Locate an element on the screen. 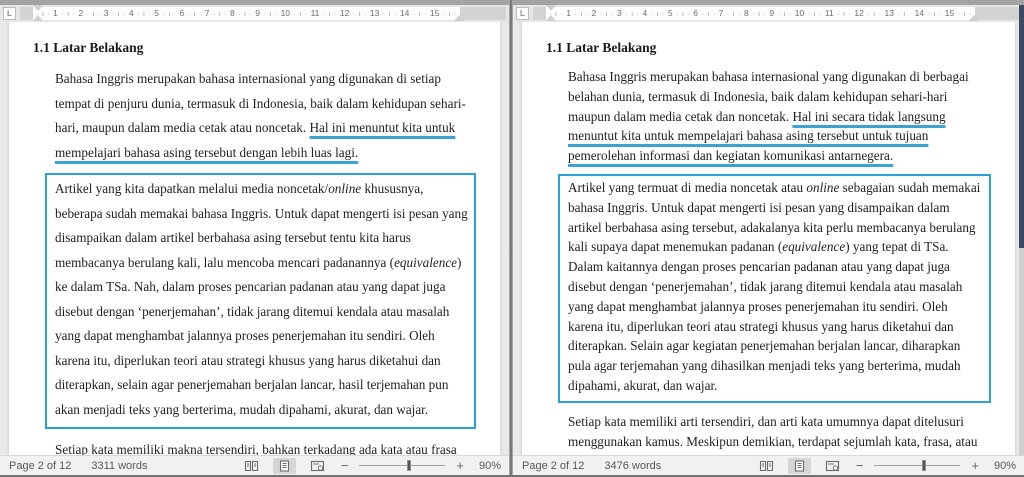 Image resolution: width=1024 pixels, height=477 pixels. status-bar-right: Page 2 of 12 3476 words − + 90% is located at coordinates (768, 465).